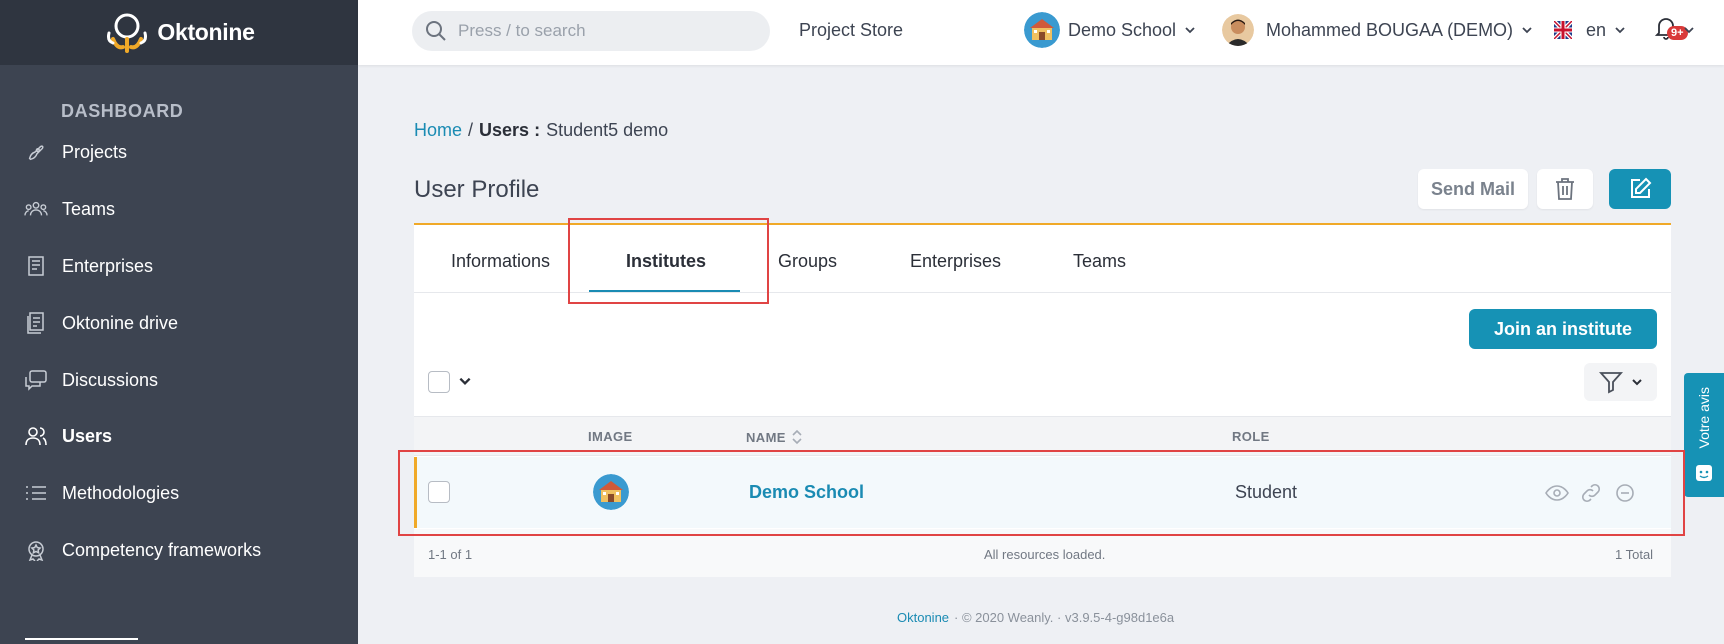  What do you see at coordinates (477, 189) in the screenshot?
I see `page-title: User Profile` at bounding box center [477, 189].